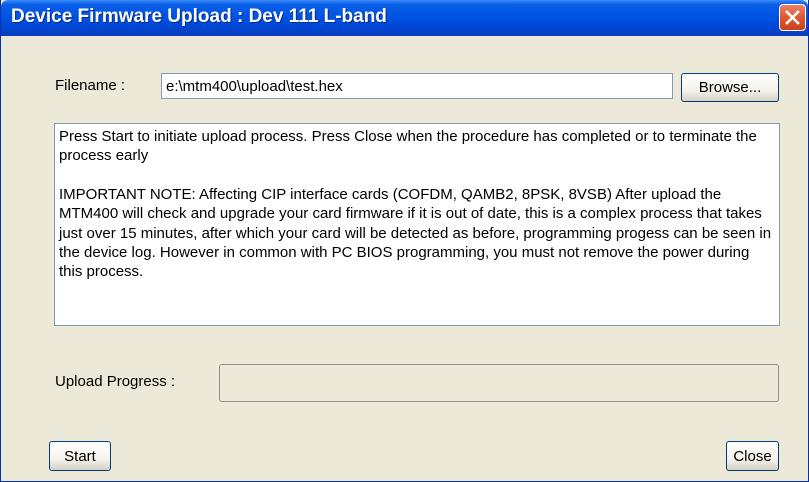 The height and width of the screenshot is (482, 809). I want to click on upload-progress-label: Upload Progress :, so click(115, 381).